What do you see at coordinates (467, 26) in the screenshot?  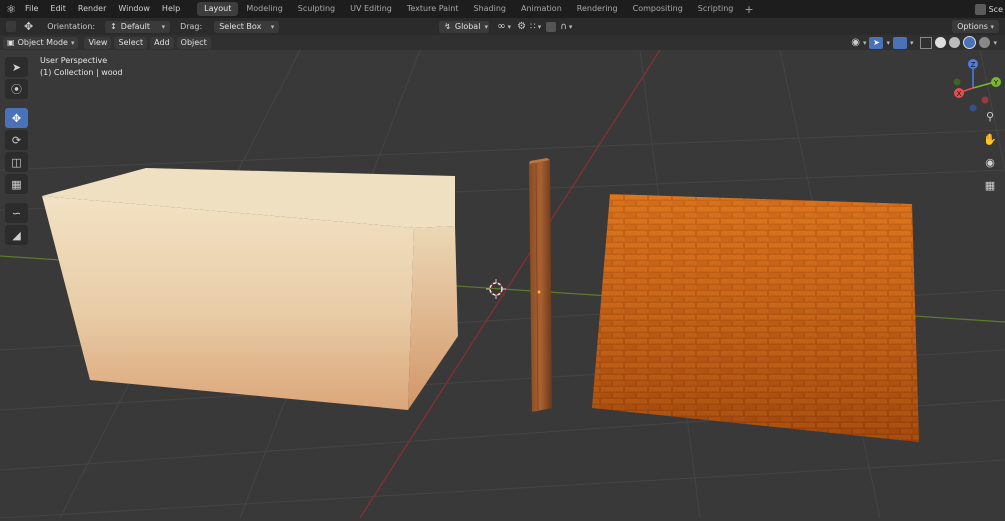 I see `transform-value: Global` at bounding box center [467, 26].